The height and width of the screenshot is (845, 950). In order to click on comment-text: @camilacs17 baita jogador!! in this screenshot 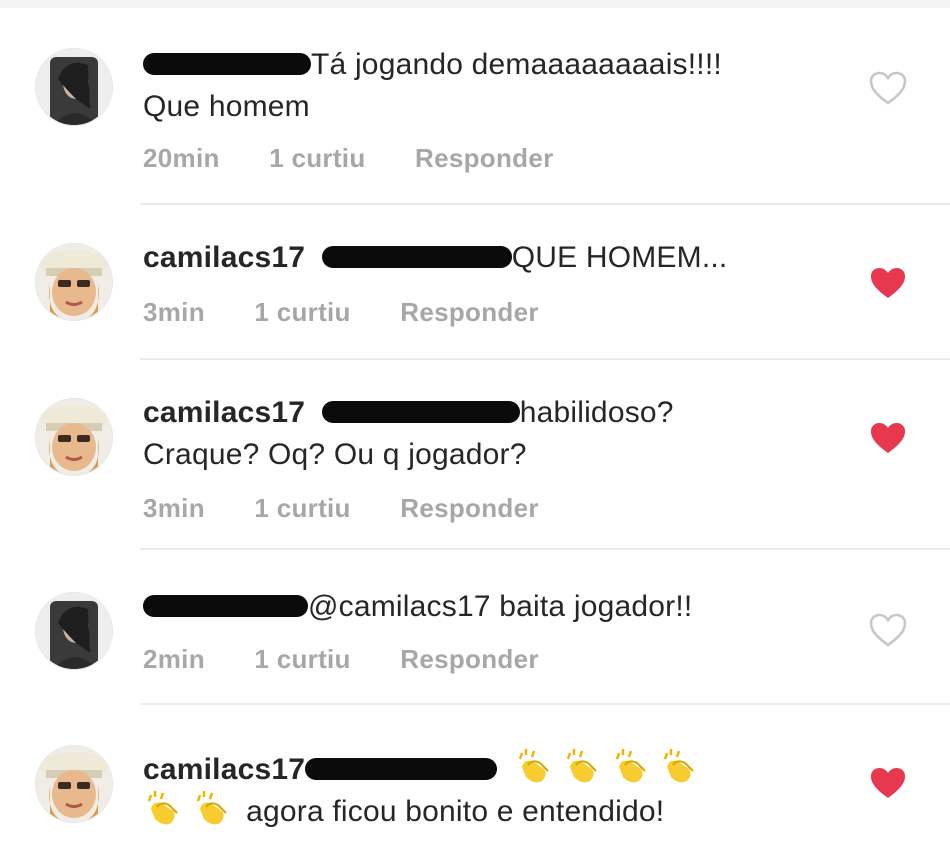, I will do `click(493, 607)`.